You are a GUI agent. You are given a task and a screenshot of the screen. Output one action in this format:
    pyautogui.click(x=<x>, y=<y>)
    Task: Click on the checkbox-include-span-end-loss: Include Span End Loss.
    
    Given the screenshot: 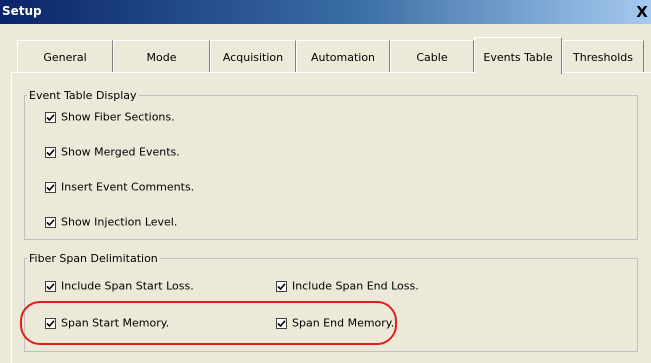 What is the action you would take?
    pyautogui.click(x=347, y=286)
    